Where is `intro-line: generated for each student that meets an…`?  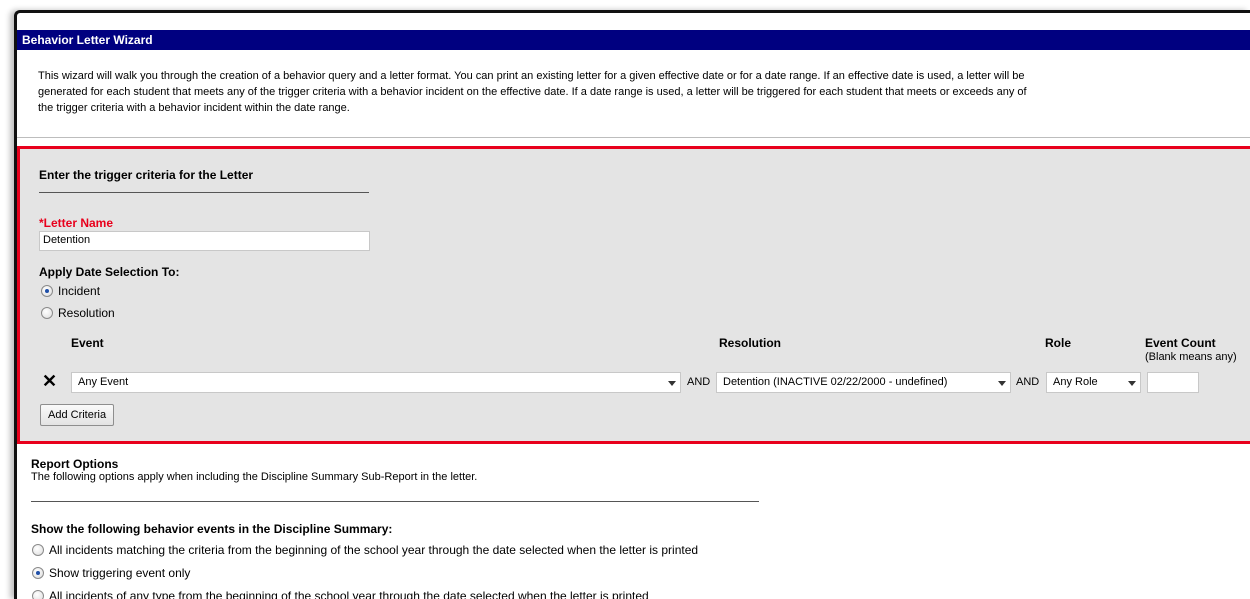 intro-line: generated for each student that meets an… is located at coordinates (532, 92).